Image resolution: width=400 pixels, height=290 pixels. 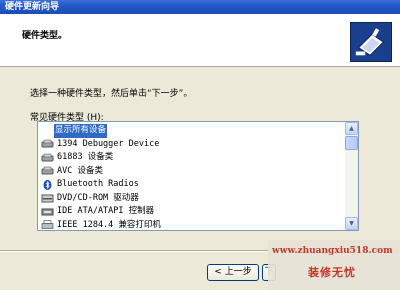 I want to click on list-item-label: AVC 设备类, so click(x=80, y=170).